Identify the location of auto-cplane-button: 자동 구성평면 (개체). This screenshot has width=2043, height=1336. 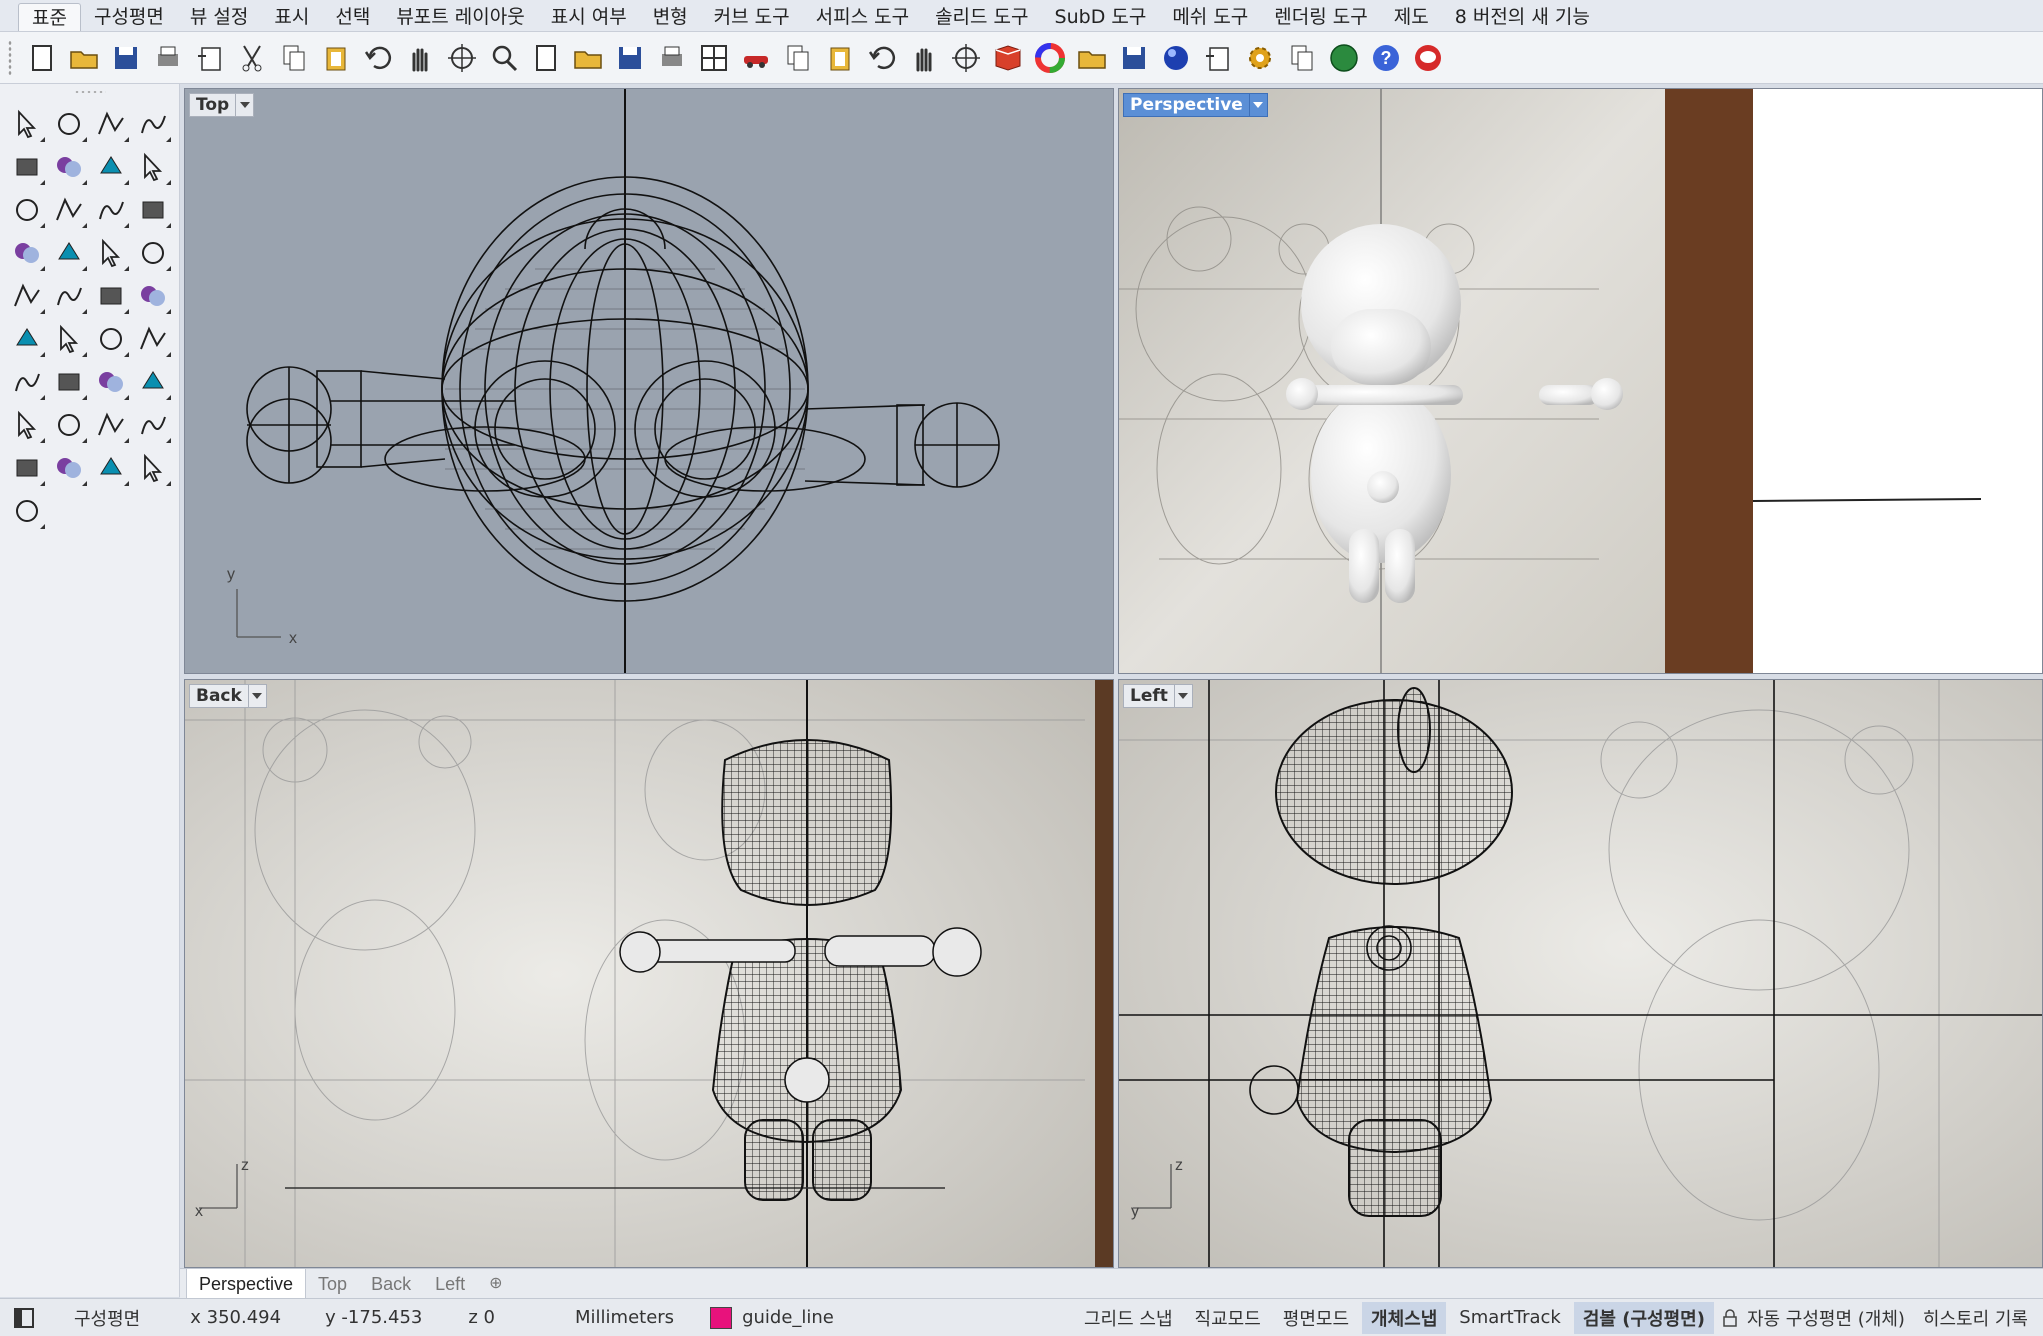
(1826, 1318).